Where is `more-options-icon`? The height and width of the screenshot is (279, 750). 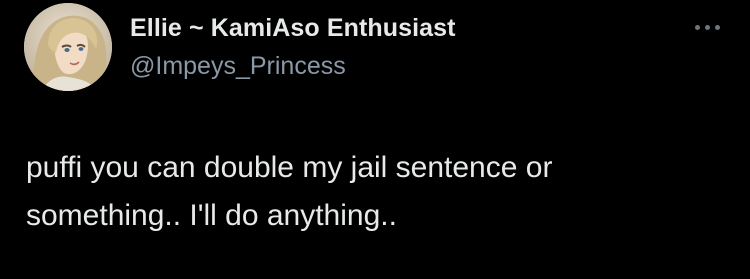
more-options-icon is located at coordinates (708, 28).